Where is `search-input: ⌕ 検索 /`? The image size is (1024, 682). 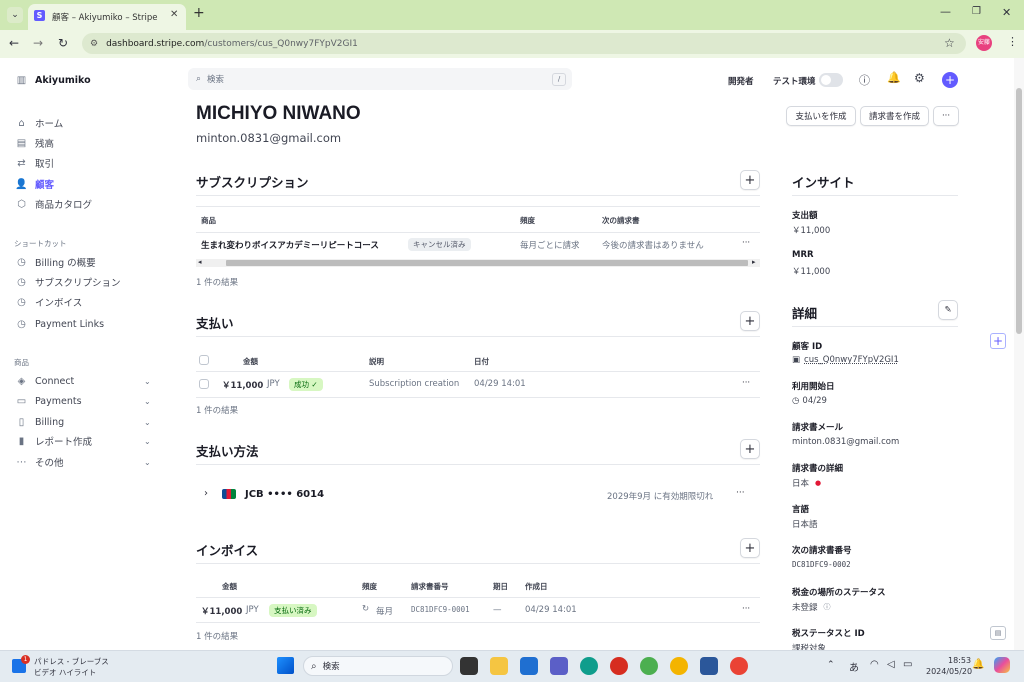 search-input: ⌕ 検索 / is located at coordinates (380, 79).